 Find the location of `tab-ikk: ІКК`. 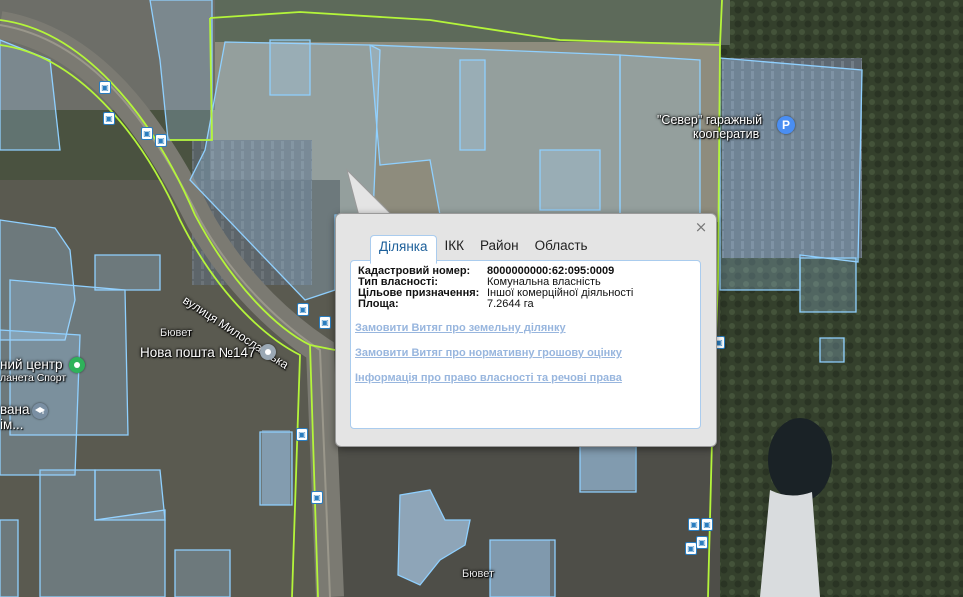

tab-ikk: ІКК is located at coordinates (454, 248).